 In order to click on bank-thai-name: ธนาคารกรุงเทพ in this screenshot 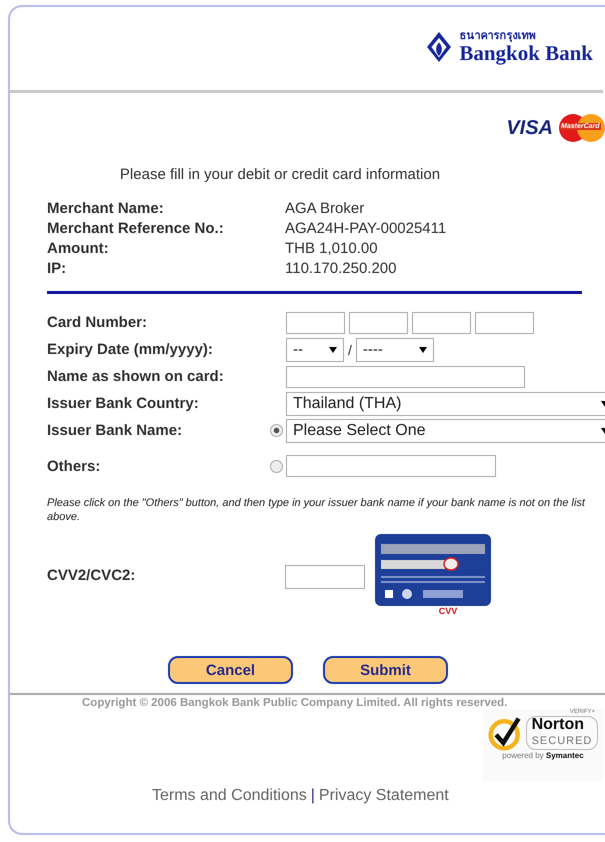, I will do `click(497, 36)`.